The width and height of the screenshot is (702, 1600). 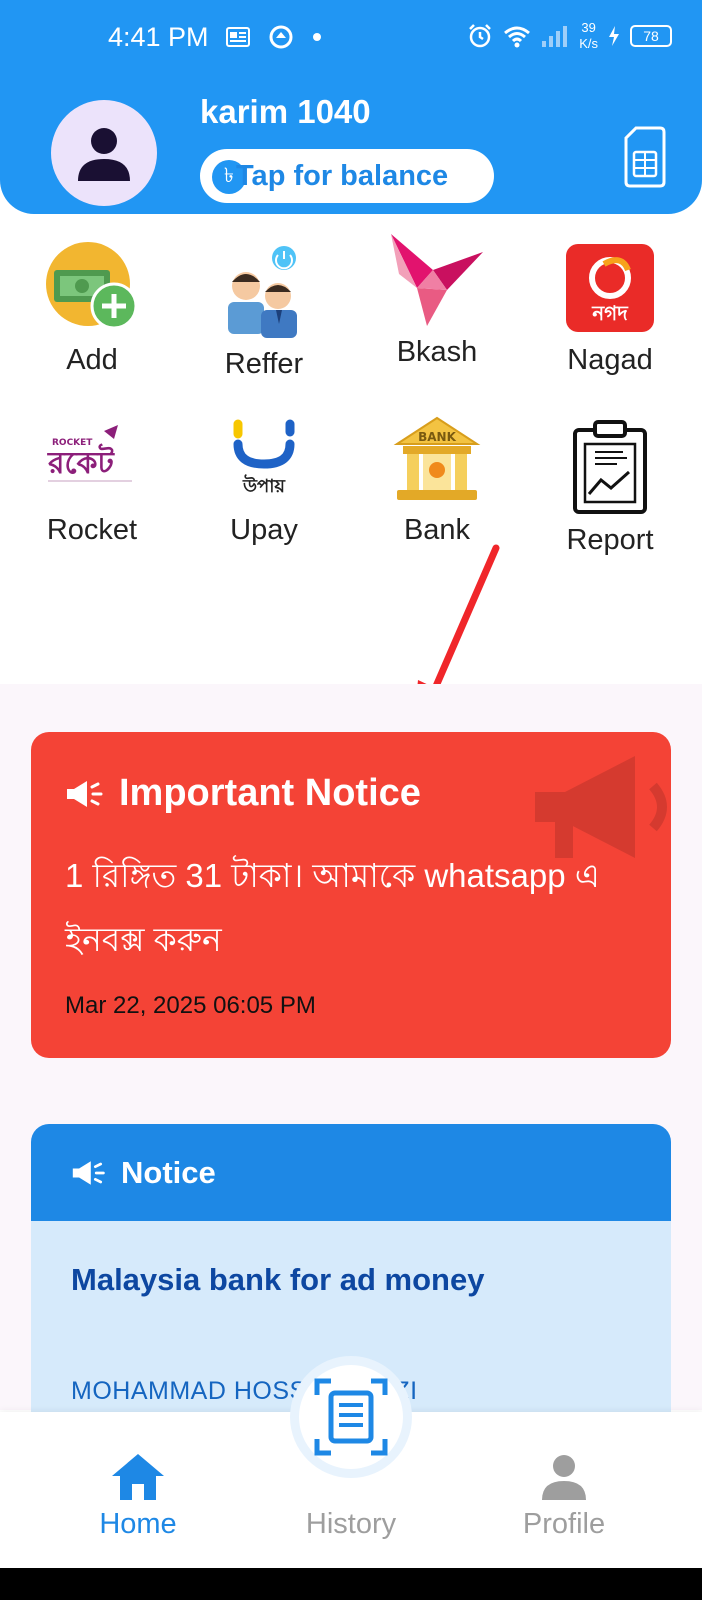 What do you see at coordinates (564, 1524) in the screenshot?
I see `nav-profile-label: Profile` at bounding box center [564, 1524].